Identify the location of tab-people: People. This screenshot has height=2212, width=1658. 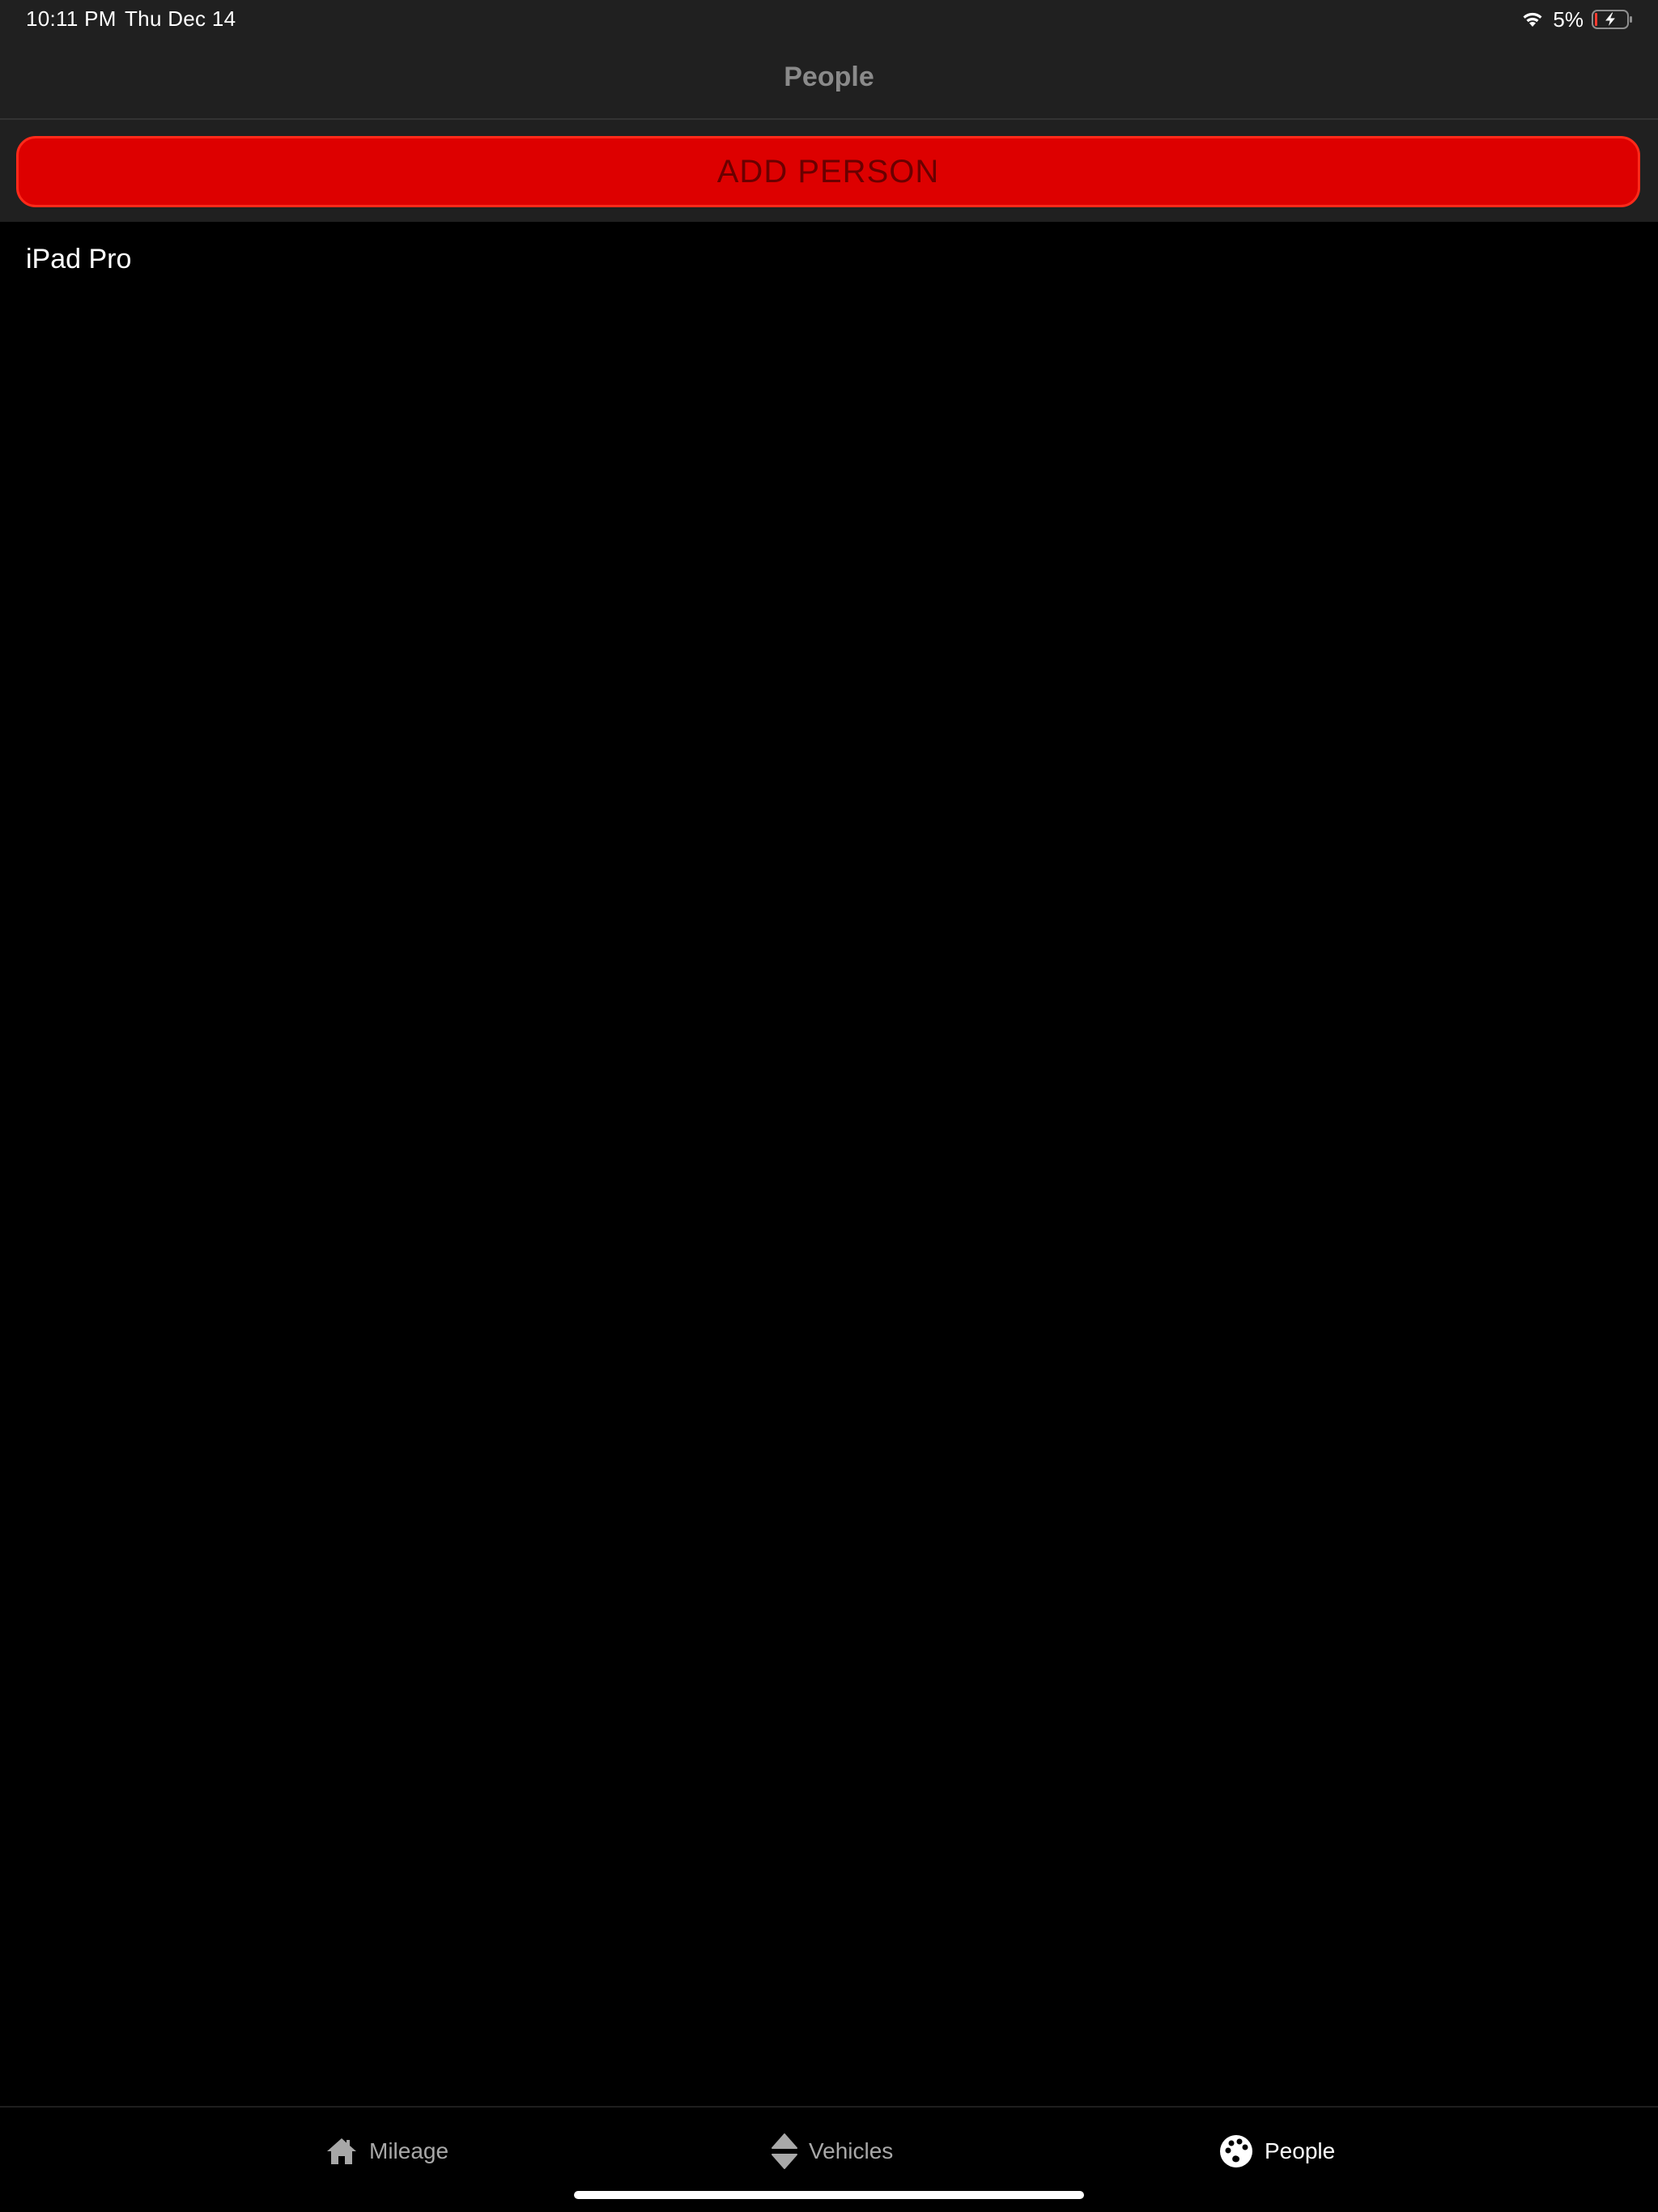
(1277, 2151).